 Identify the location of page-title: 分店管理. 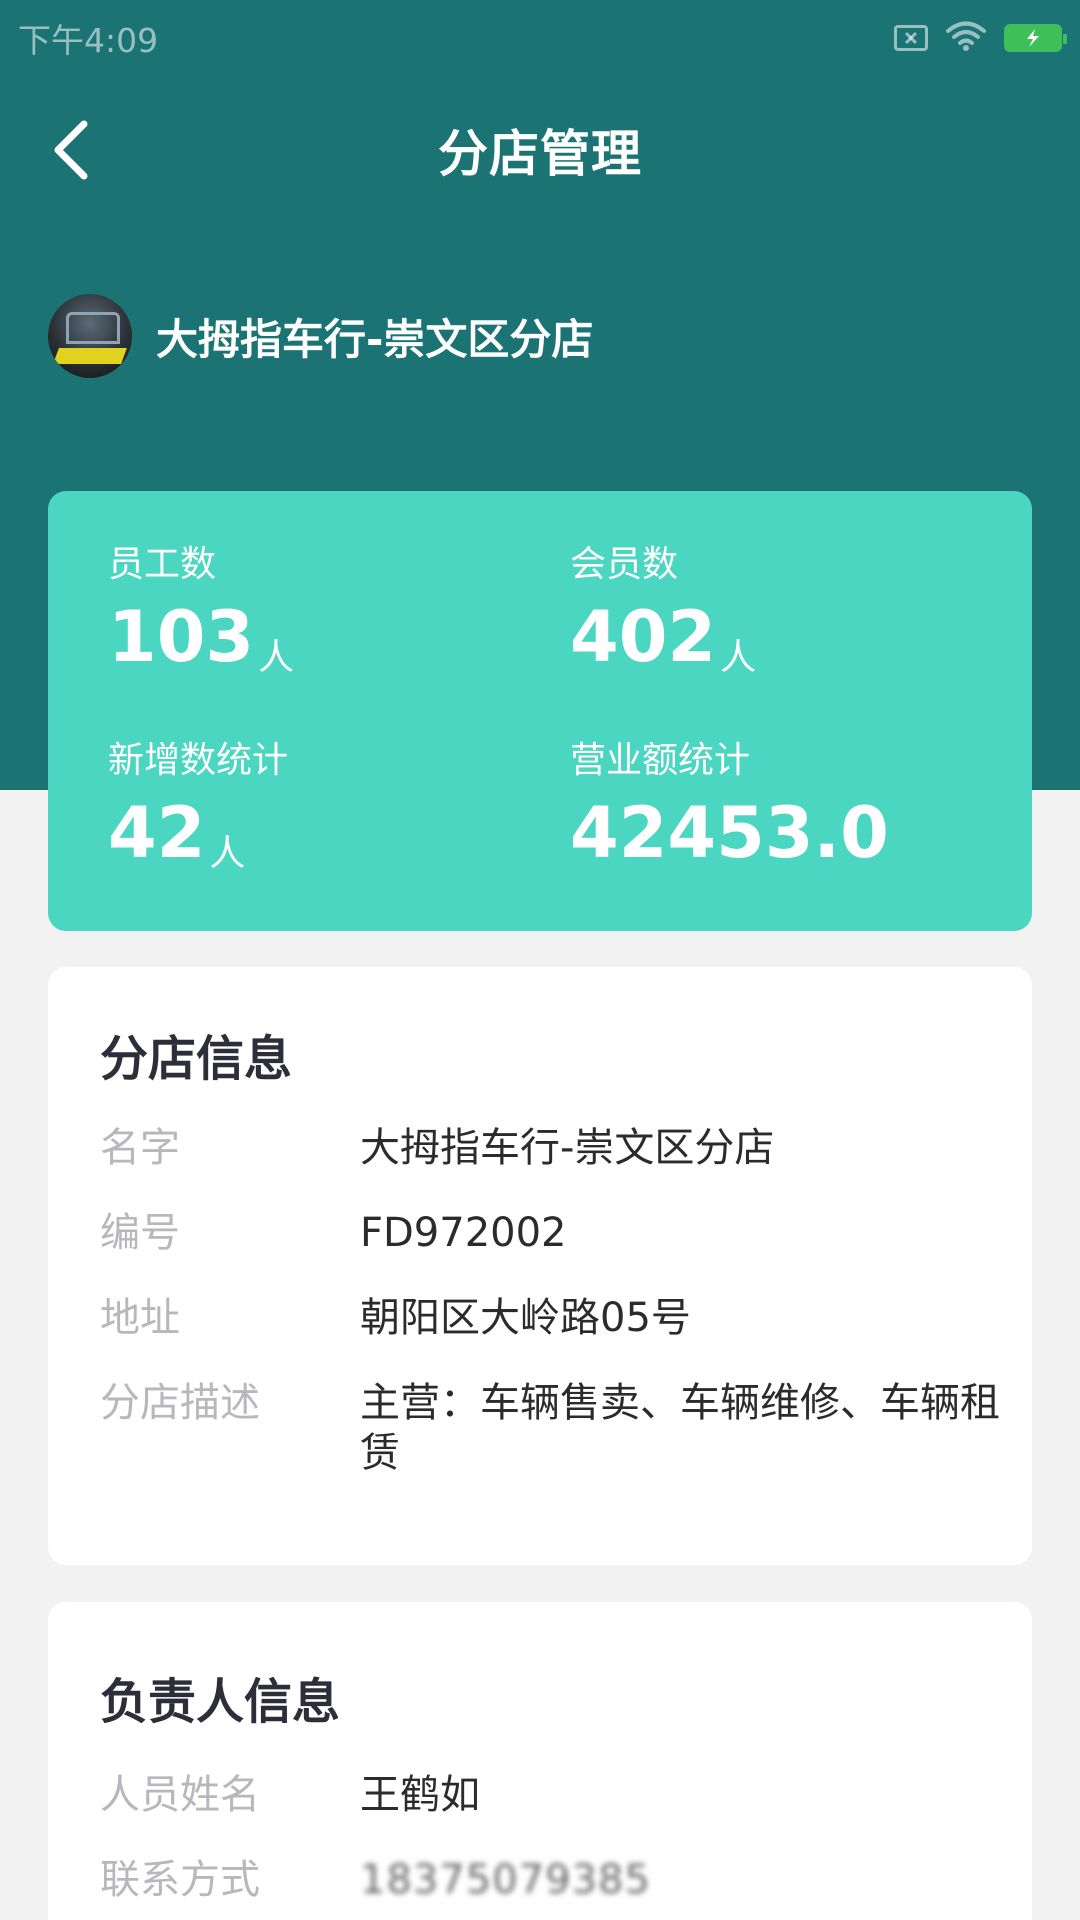
(540, 154).